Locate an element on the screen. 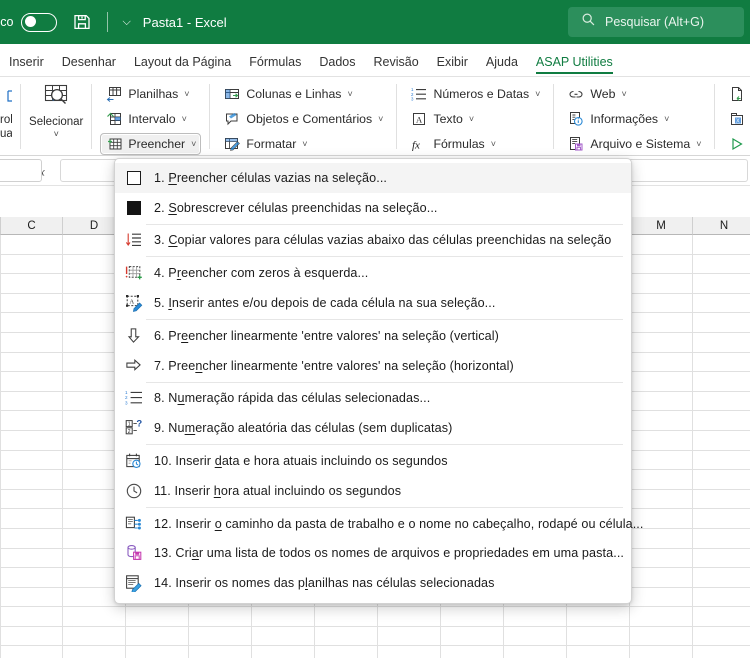 The width and height of the screenshot is (750, 658). ribbon-item-importar: Impo is located at coordinates (736, 94).